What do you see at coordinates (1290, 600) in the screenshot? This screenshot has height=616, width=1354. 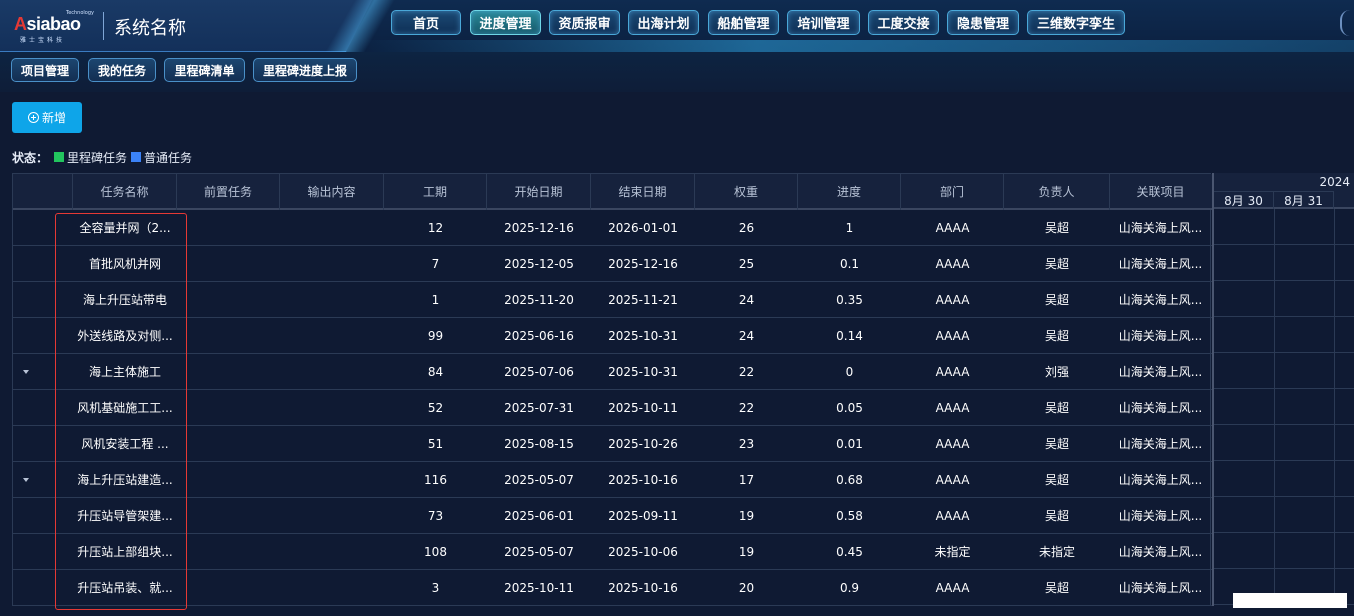 I see `gantt-scrollbar-thumb` at bounding box center [1290, 600].